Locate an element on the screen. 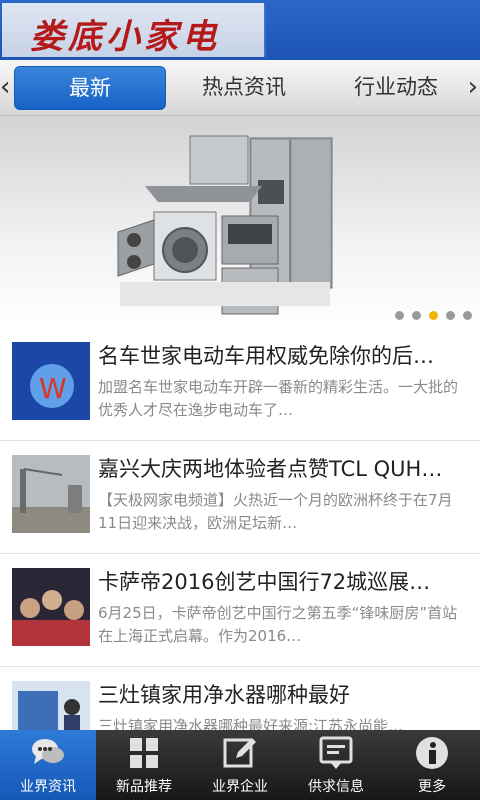 This screenshot has height=800, width=480. nav-enterprises: 业界企业 is located at coordinates (240, 765).